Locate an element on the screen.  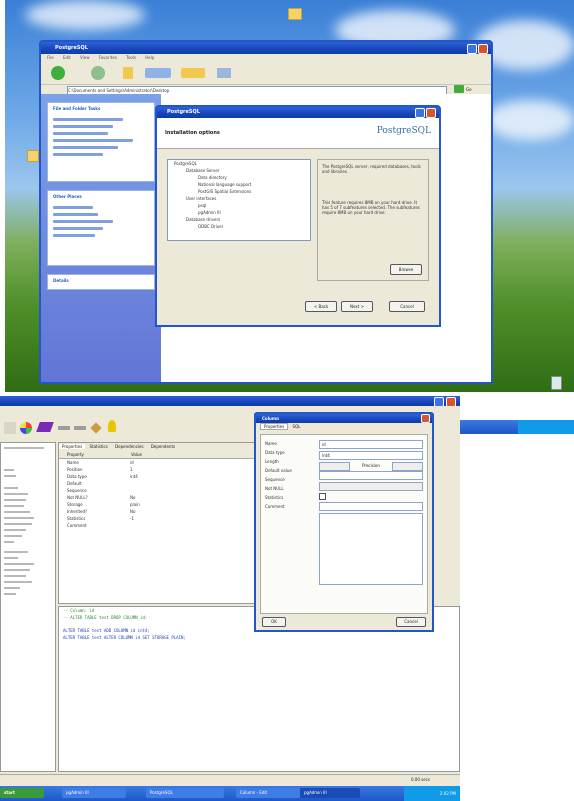
object-browser is located at coordinates (28, 607).